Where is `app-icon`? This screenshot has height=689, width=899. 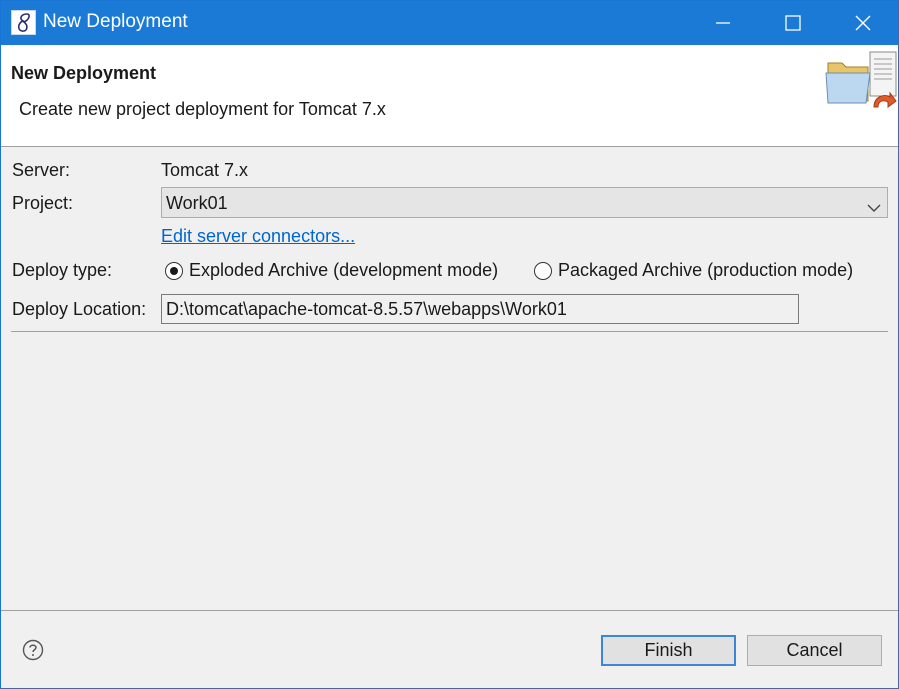
app-icon is located at coordinates (23, 22).